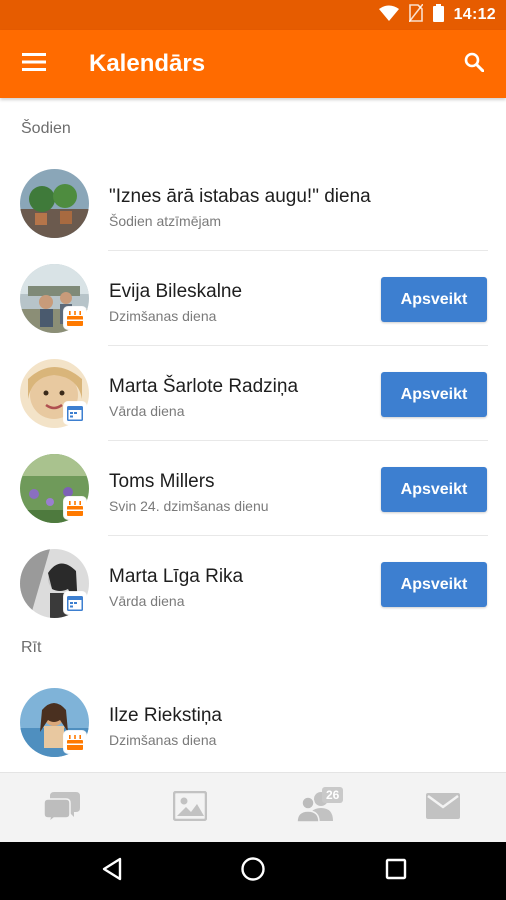  I want to click on person-name: Ilze Riekstiņa, so click(165, 715).